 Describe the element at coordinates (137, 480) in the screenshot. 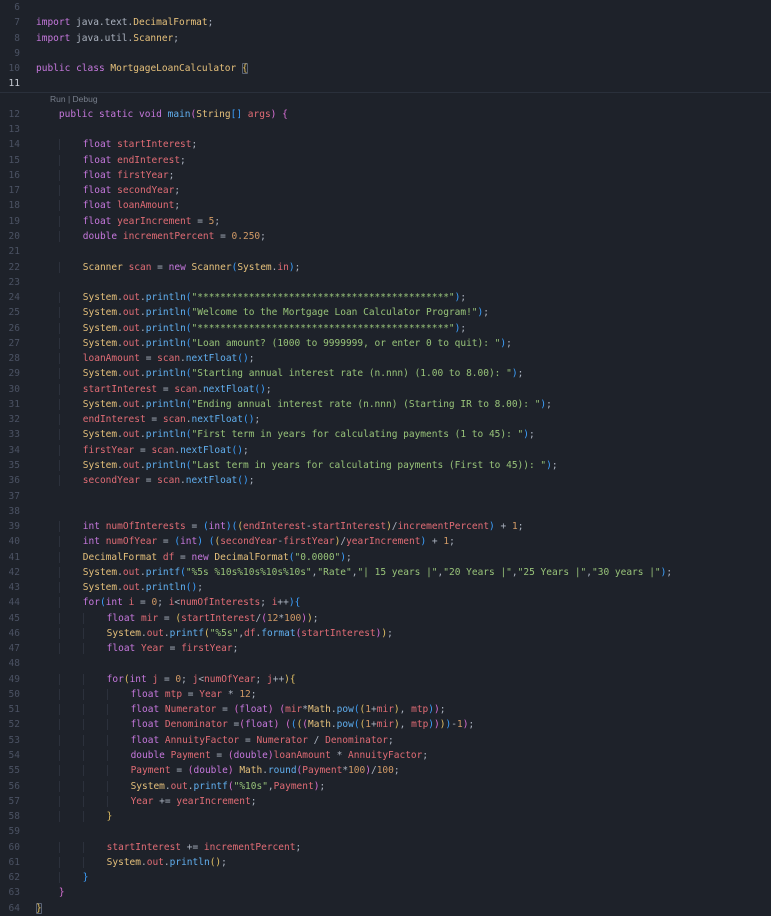

I see `code-text: secondYear = scan.nextFloat();` at that location.